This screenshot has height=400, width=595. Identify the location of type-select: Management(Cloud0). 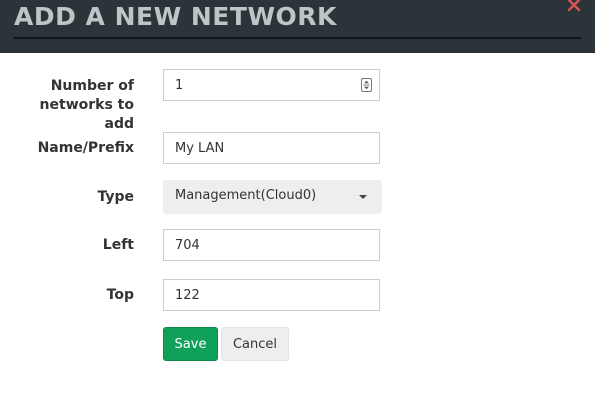
(272, 197).